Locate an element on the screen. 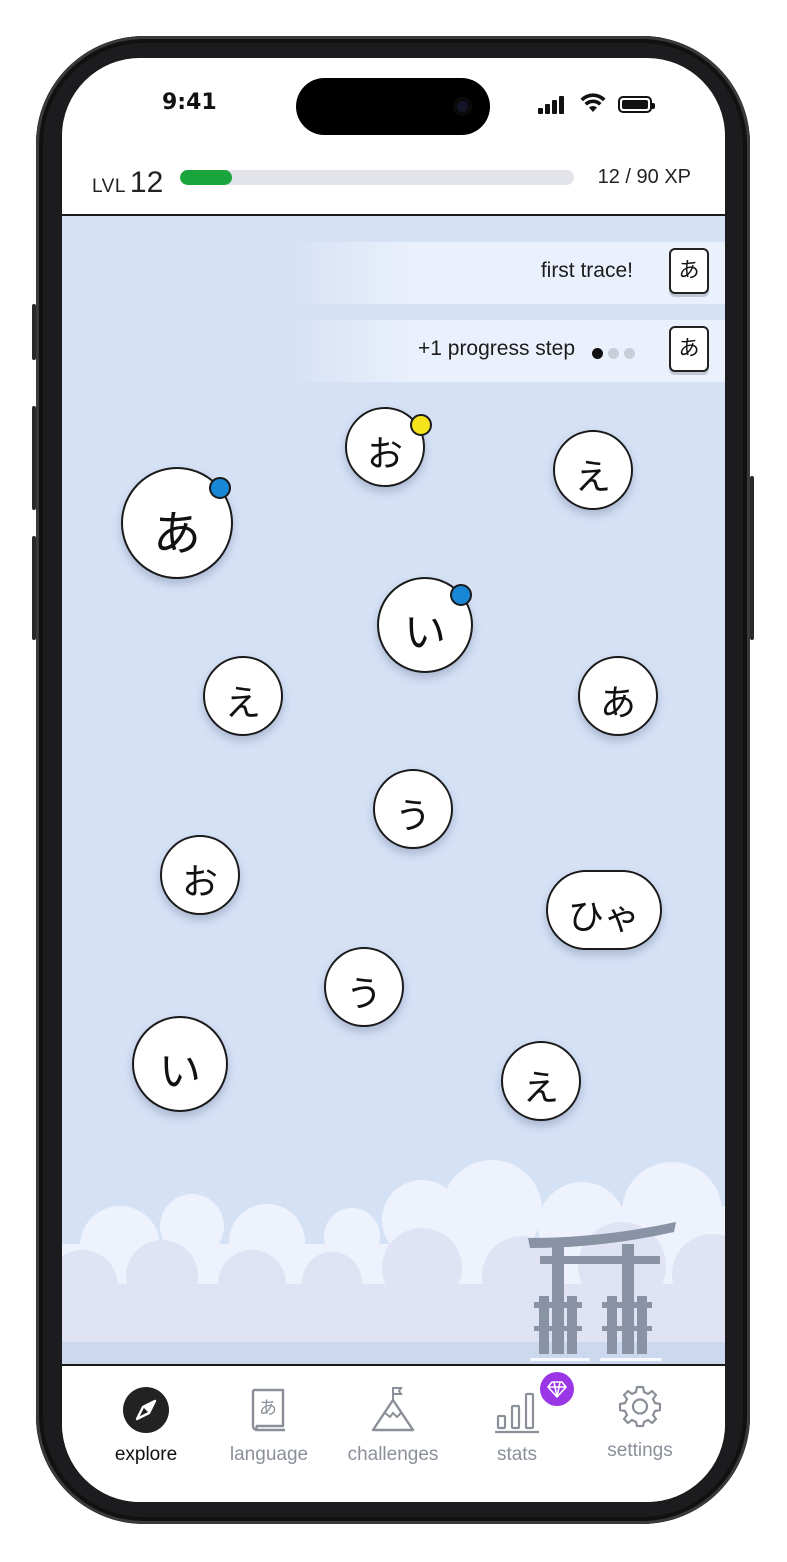  yellow-dot-badge is located at coordinates (421, 425).